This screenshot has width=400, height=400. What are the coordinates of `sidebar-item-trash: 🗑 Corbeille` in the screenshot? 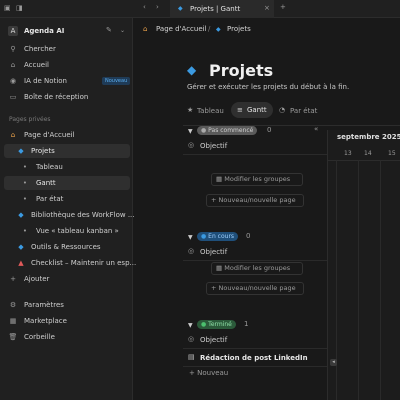 It's located at (67, 337).